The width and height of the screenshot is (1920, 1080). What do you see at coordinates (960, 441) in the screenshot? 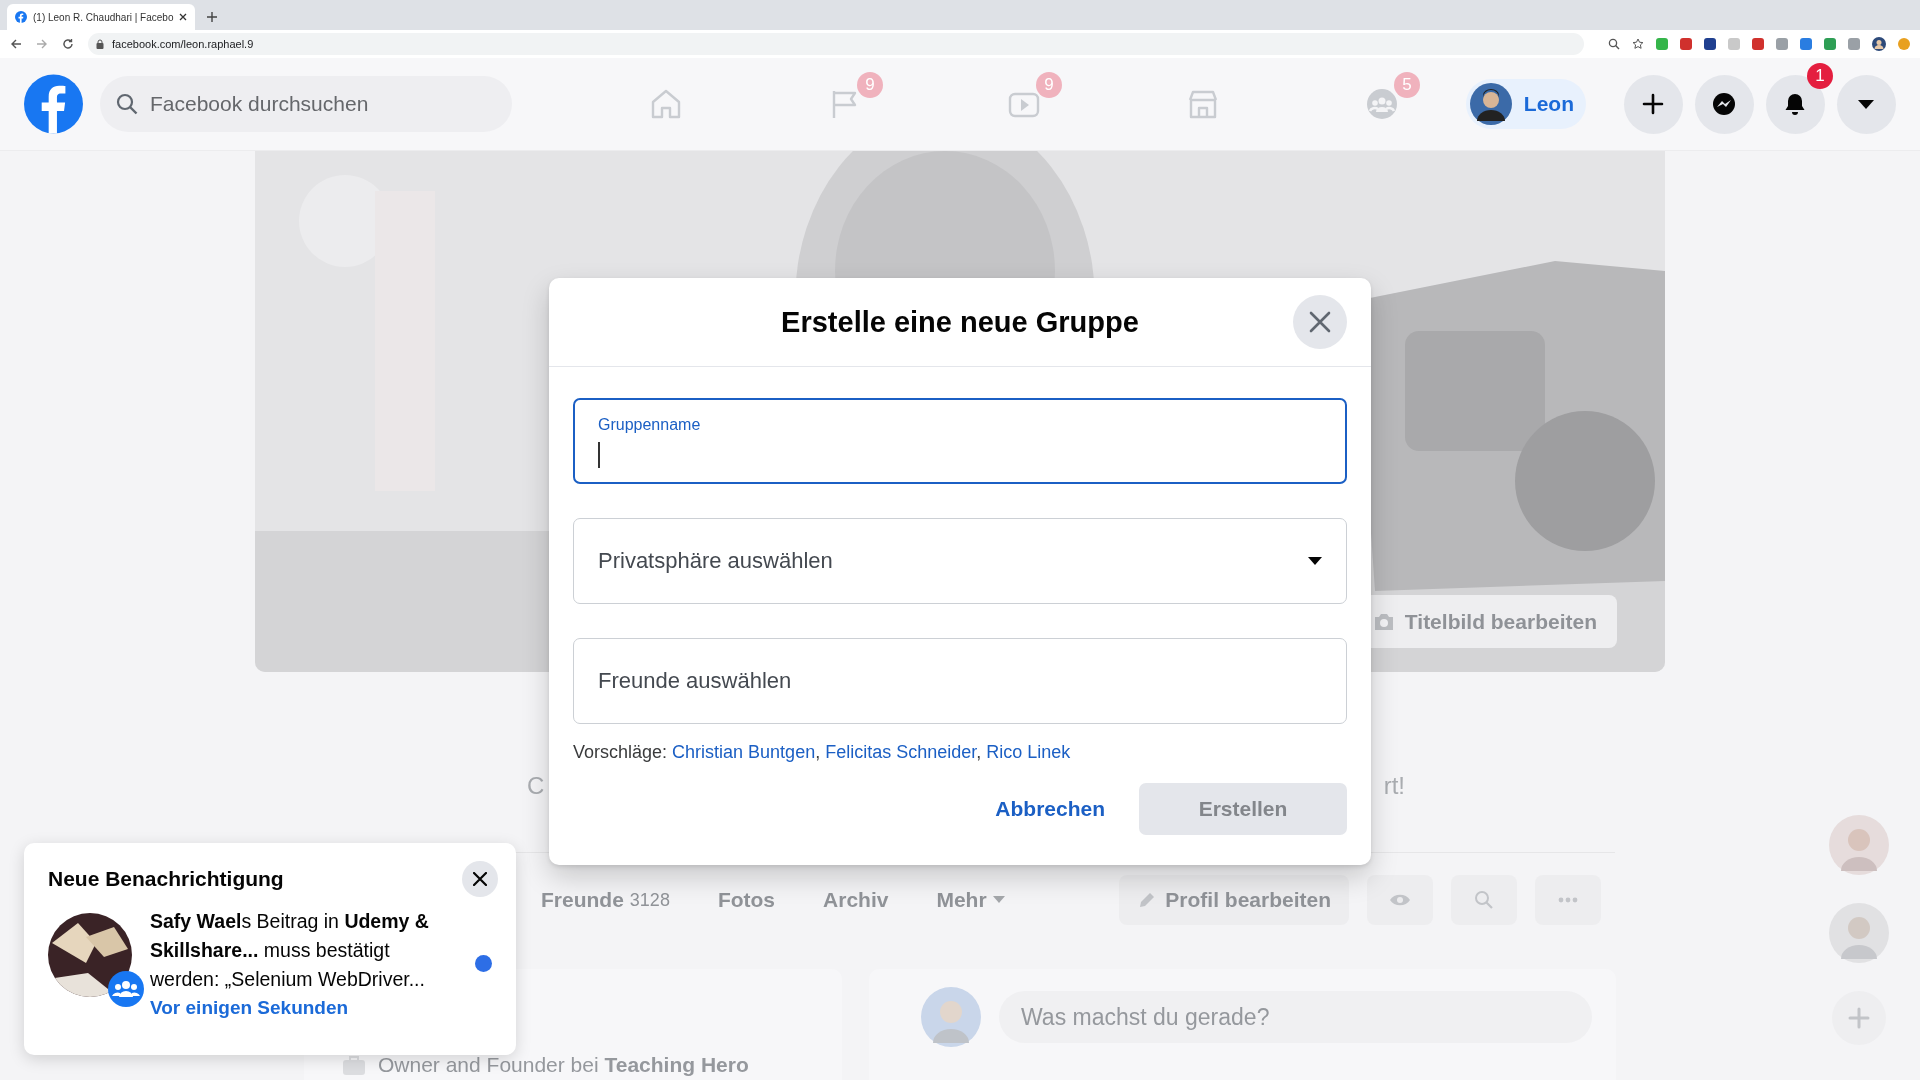
I see `text-field: Gruppenname` at bounding box center [960, 441].